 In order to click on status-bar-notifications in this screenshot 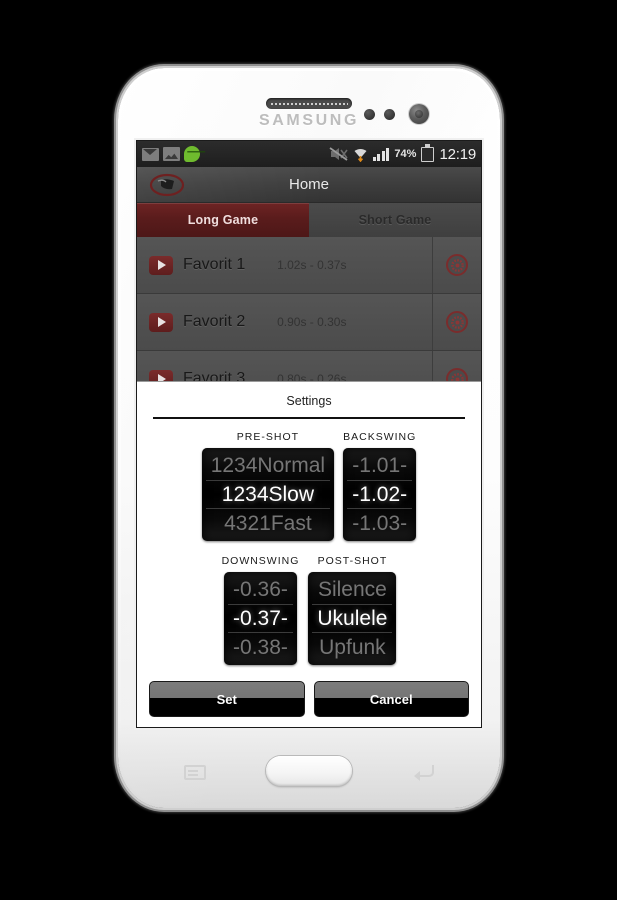, I will do `click(173, 152)`.